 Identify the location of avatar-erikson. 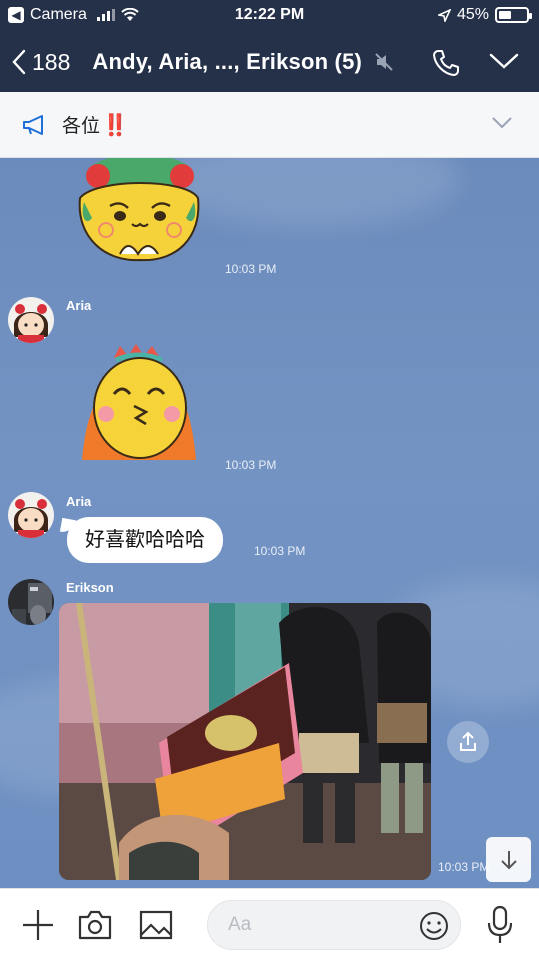
(31, 602).